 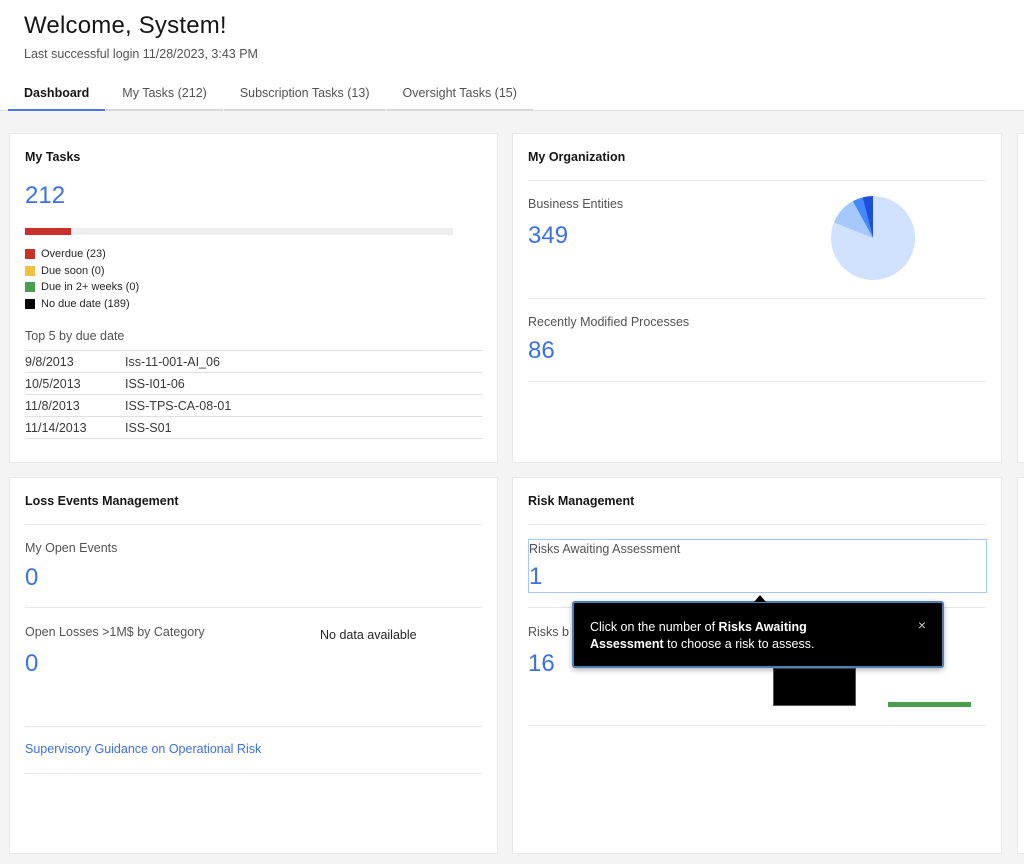 What do you see at coordinates (1020, 665) in the screenshot?
I see `third-column-panel-bottom` at bounding box center [1020, 665].